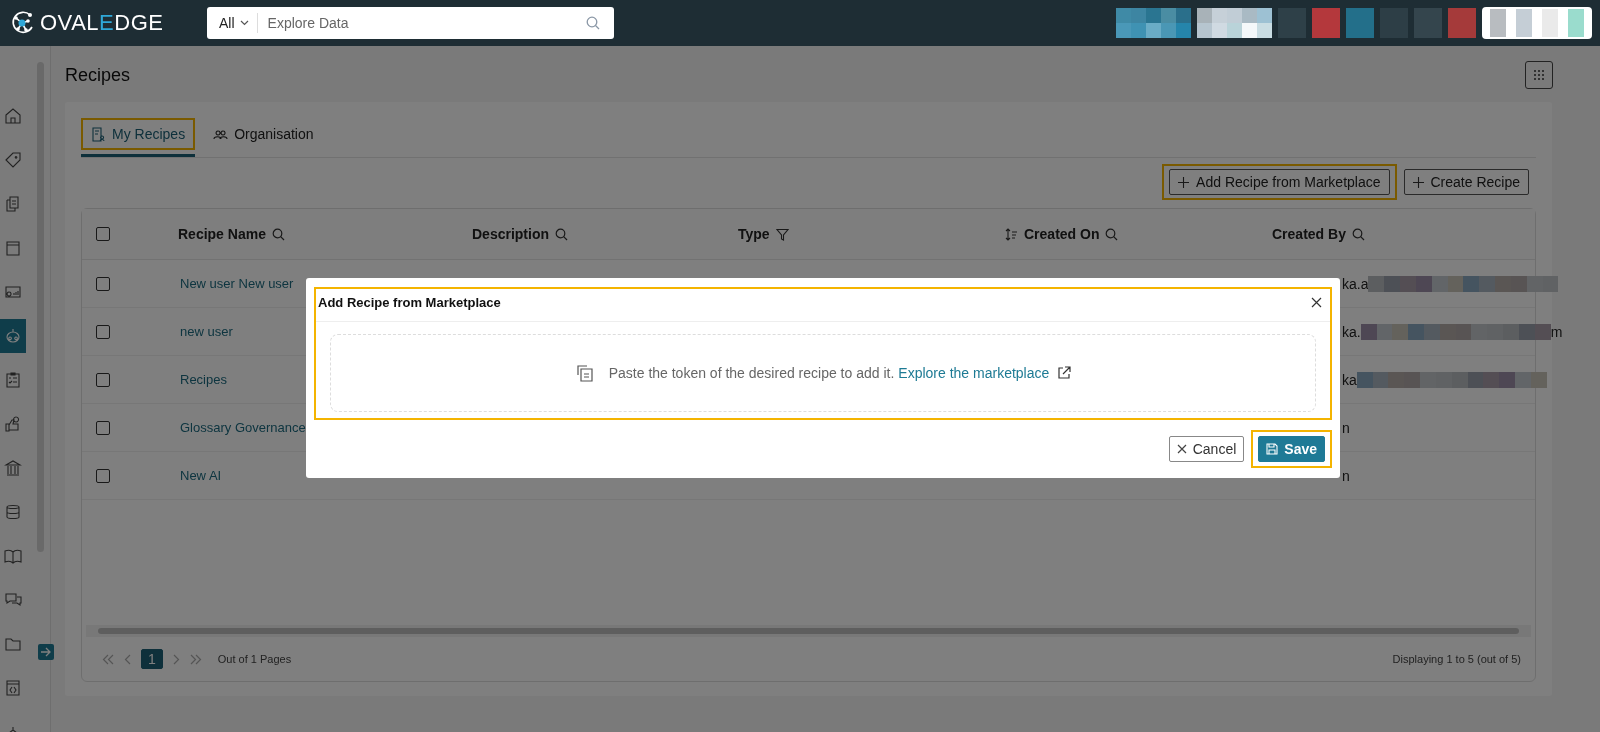 The width and height of the screenshot is (1600, 732). Describe the element at coordinates (1206, 449) in the screenshot. I see `cancel-button: Cancel` at that location.